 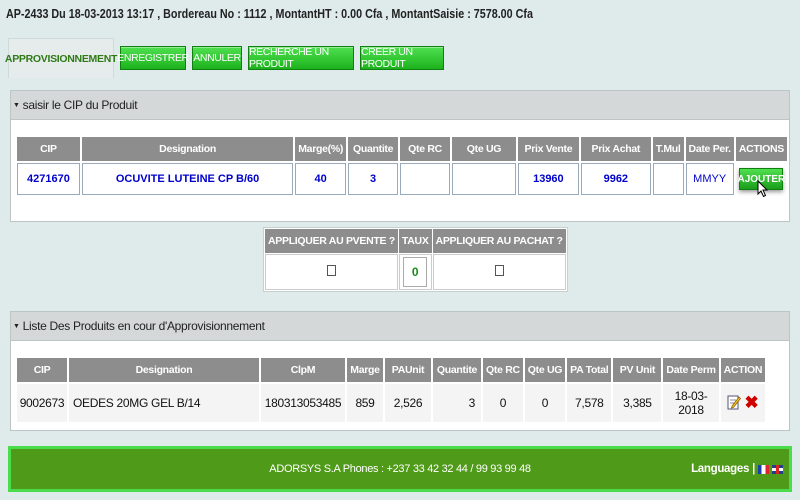 I want to click on cancel-button: ANNULER, so click(x=217, y=58).